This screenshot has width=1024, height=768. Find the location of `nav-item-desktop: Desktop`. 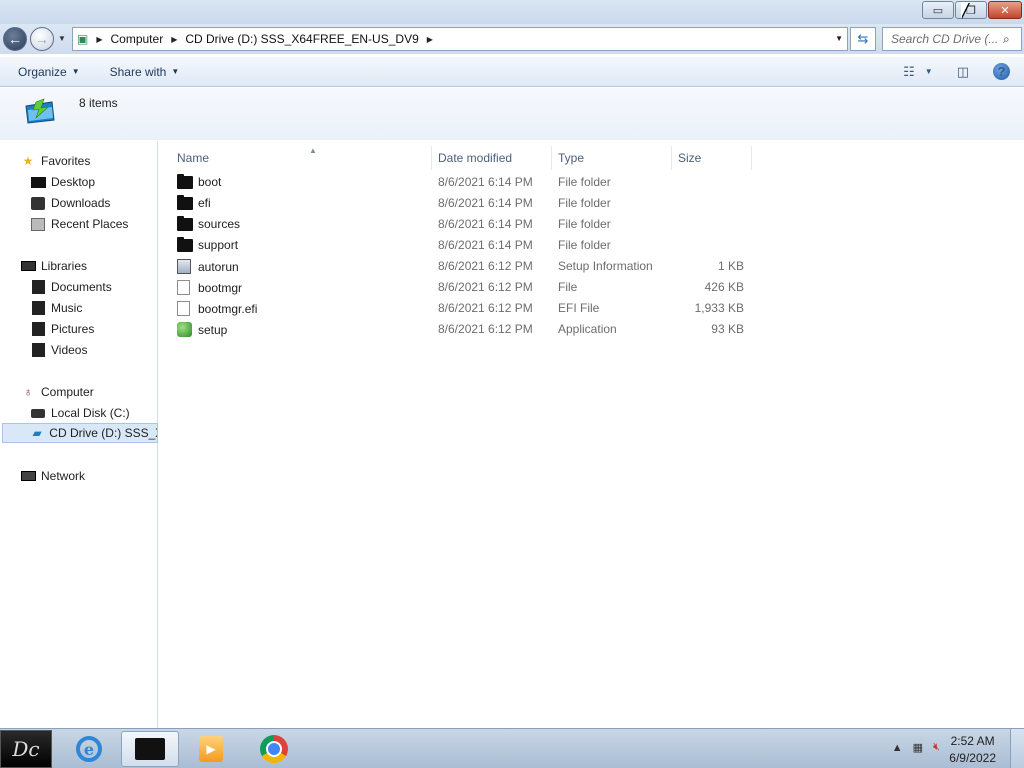

nav-item-desktop: Desktop is located at coordinates (62, 182).